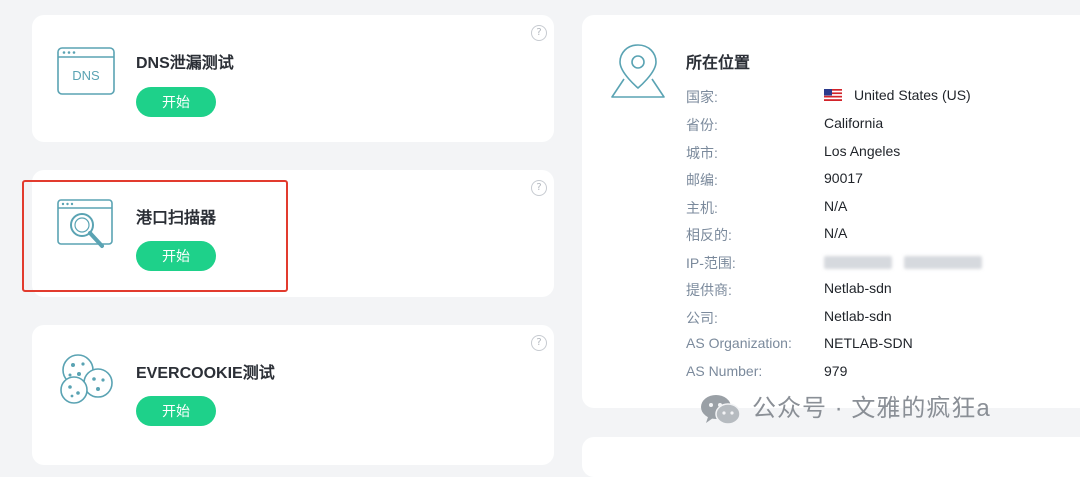 This screenshot has height=477, width=1080. What do you see at coordinates (871, 408) in the screenshot?
I see `watermark-text: 公众号 · 文雅的疯狂a` at bounding box center [871, 408].